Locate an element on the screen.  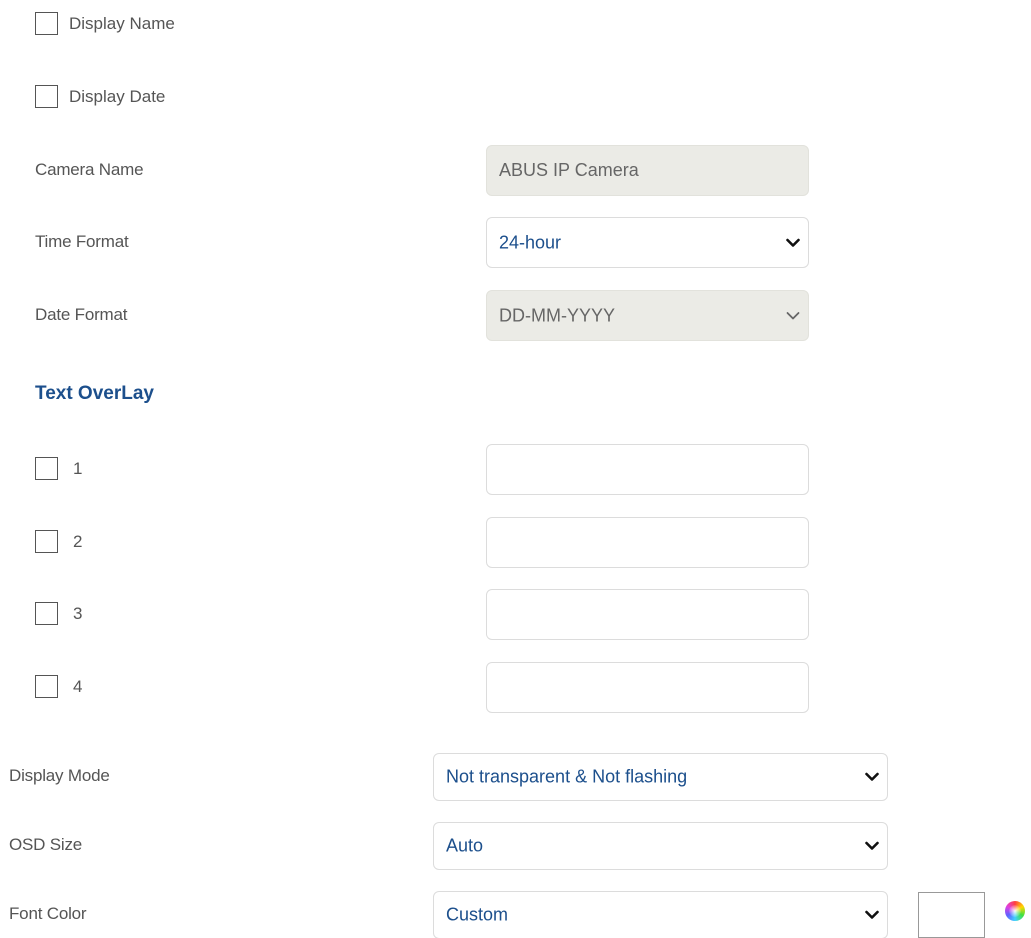
overlay-3-label: 3 is located at coordinates (78, 613).